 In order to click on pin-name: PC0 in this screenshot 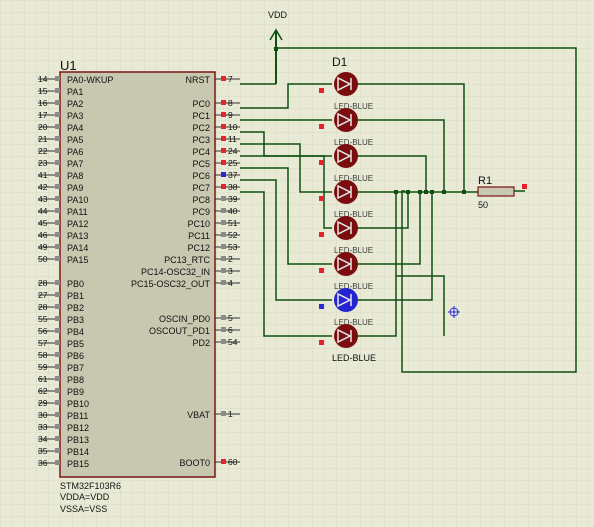, I will do `click(201, 104)`.